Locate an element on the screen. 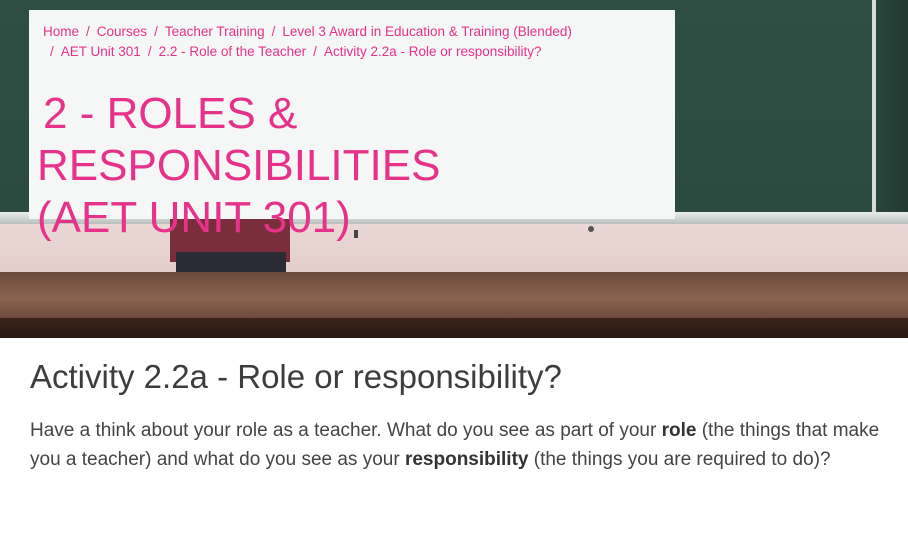 The height and width of the screenshot is (556, 908). chalkboard-frame is located at coordinates (890, 112).